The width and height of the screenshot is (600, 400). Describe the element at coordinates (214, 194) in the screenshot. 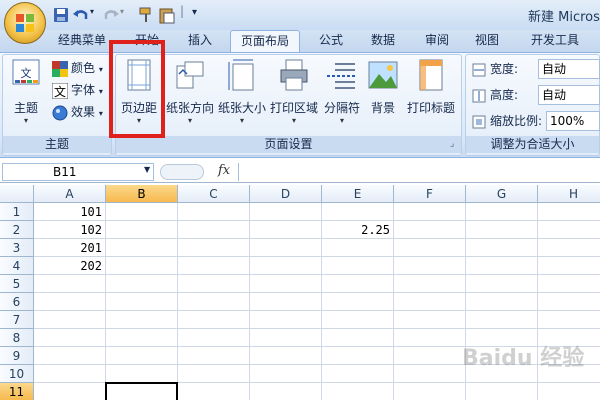

I see `column-header-c: C` at that location.